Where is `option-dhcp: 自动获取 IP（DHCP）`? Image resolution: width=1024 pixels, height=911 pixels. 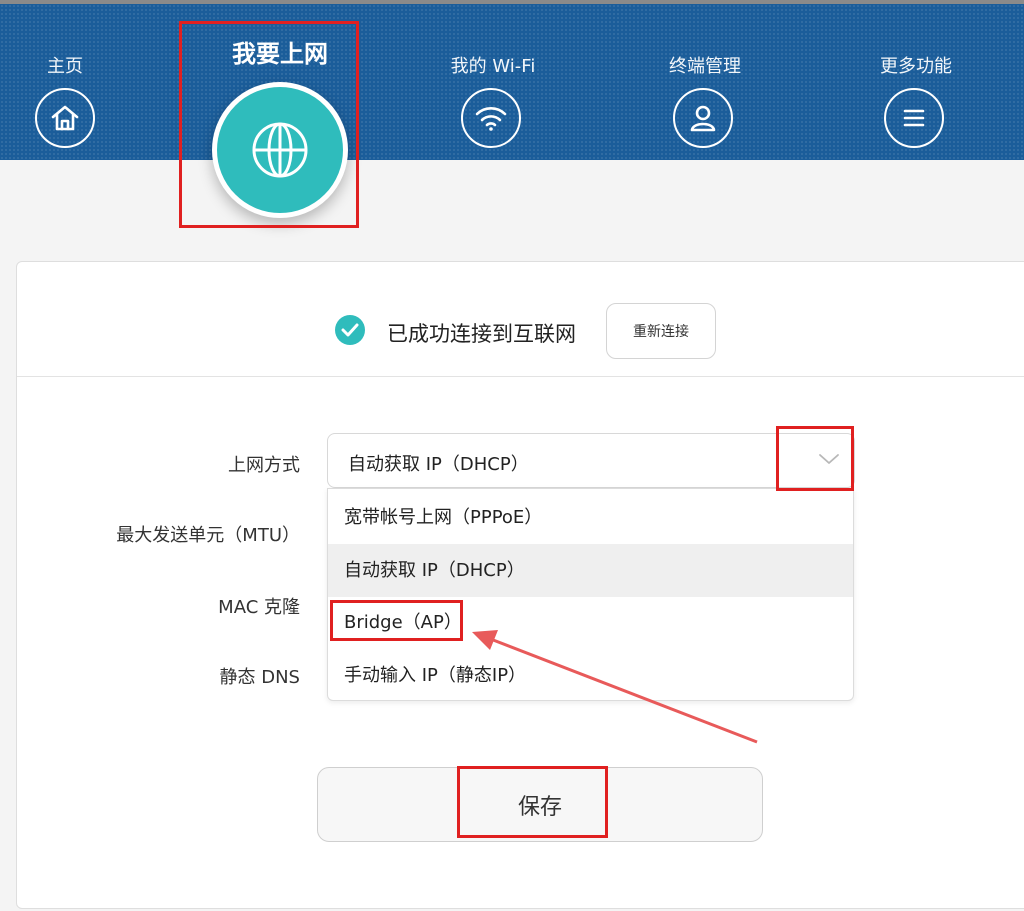 option-dhcp: 自动获取 IP（DHCP） is located at coordinates (590, 570).